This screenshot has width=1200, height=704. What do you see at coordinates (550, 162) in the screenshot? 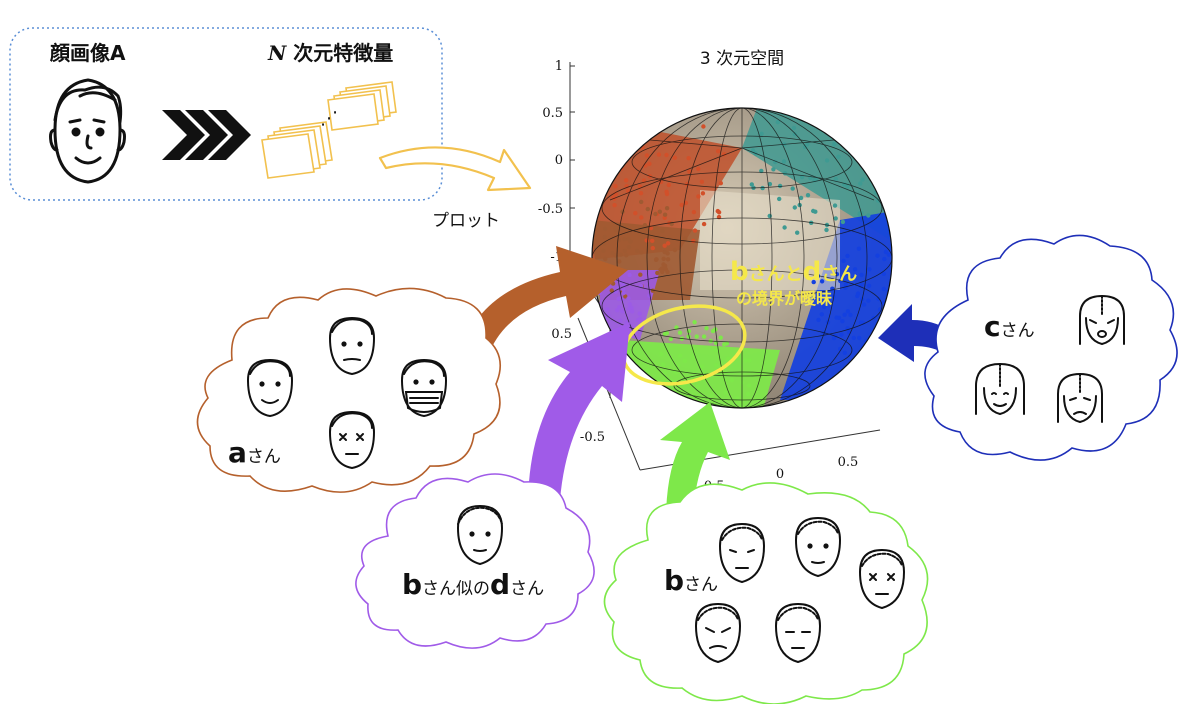
I see `z-axis-ticks: 1 0.5 0 -0.5 -1` at bounding box center [550, 162].